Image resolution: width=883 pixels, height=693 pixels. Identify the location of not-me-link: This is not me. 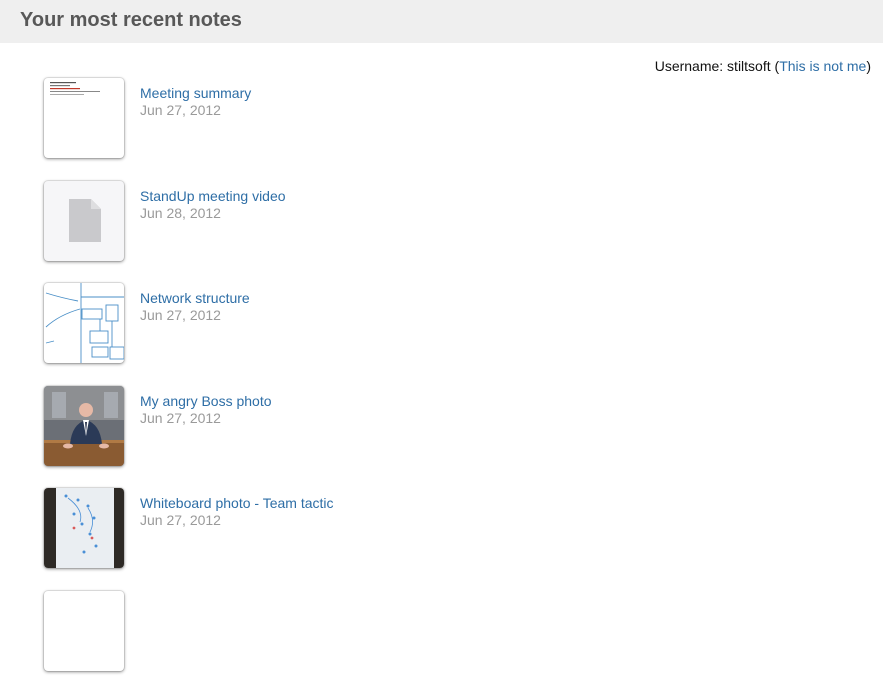
(822, 66).